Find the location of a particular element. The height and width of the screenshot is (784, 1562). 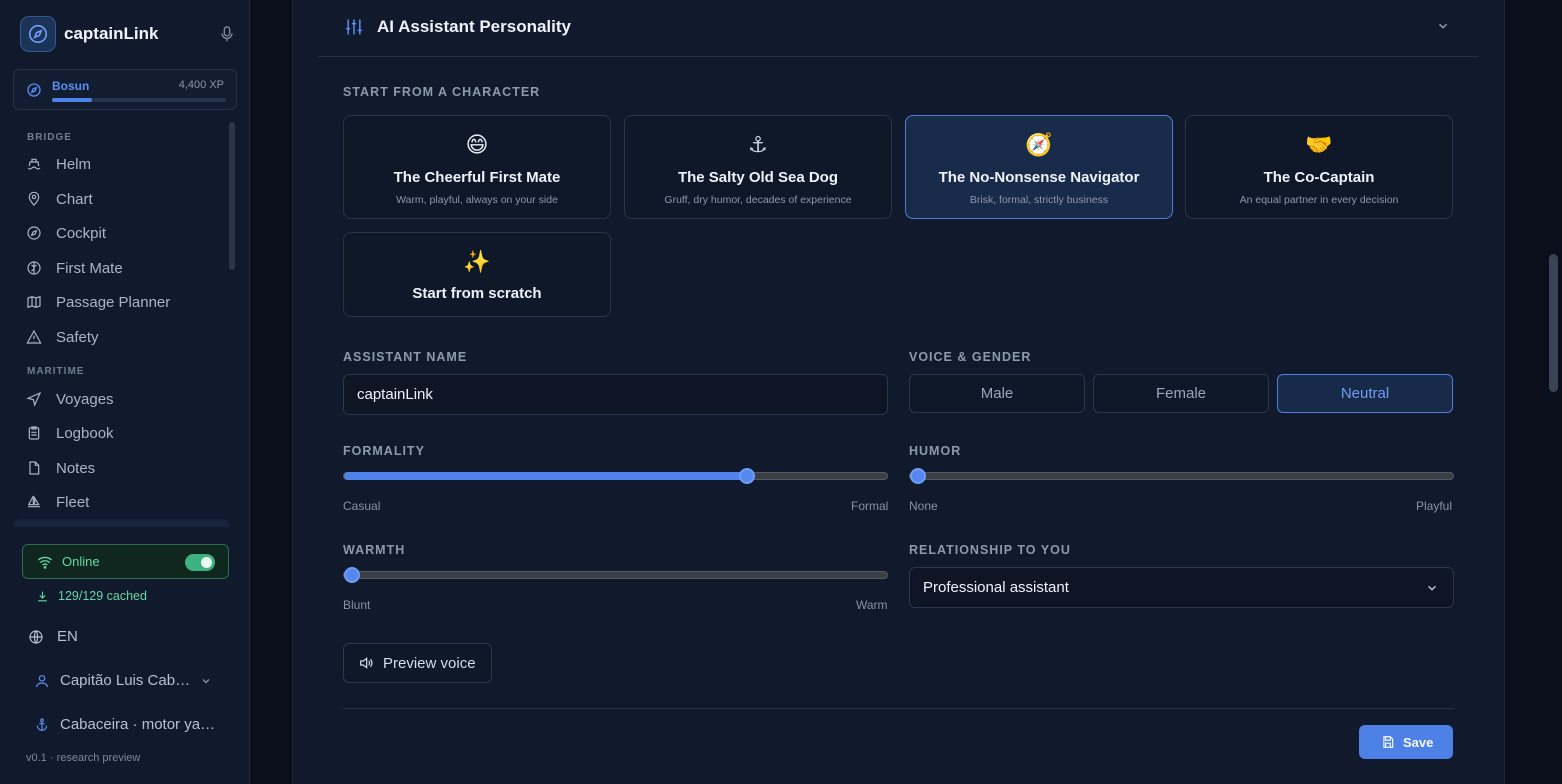

formality-min-label: Casual is located at coordinates (362, 506).